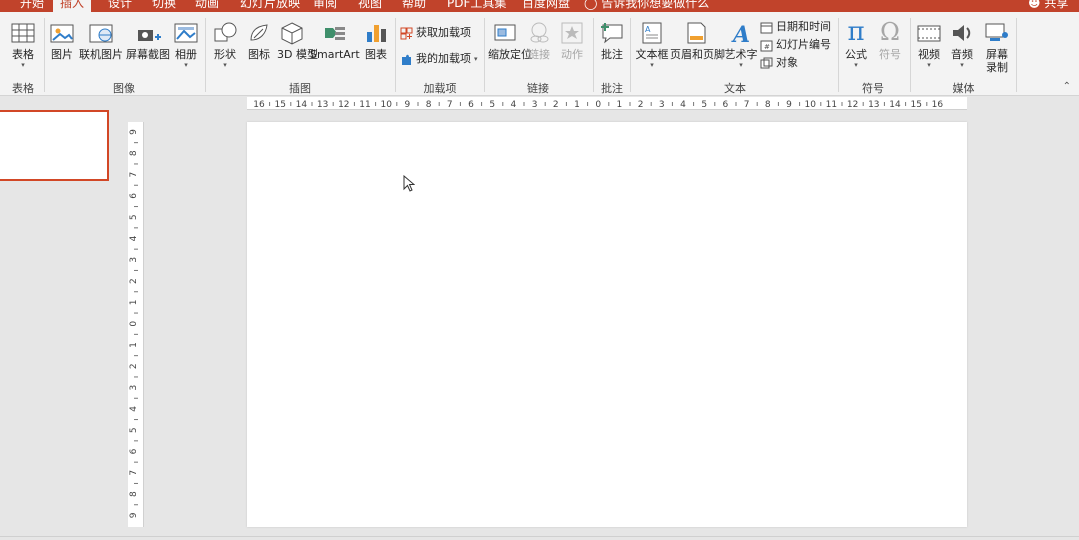 The image size is (1079, 540). Describe the element at coordinates (789, 105) in the screenshot. I see `ruler-tick-label: 9` at that location.